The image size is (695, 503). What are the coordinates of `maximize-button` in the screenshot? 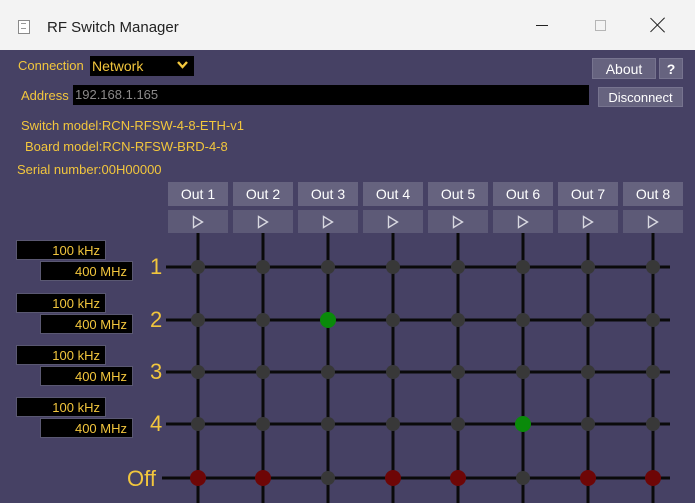 It's located at (600, 25).